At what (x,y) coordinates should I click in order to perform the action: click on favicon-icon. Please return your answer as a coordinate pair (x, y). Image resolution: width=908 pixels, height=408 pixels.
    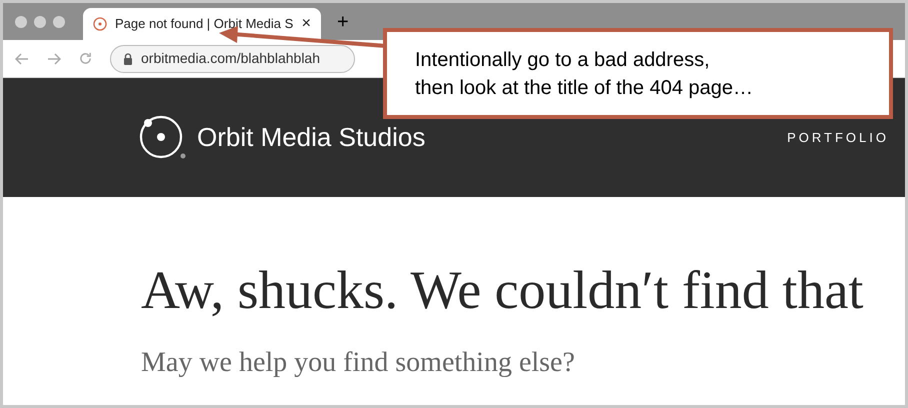
    Looking at the image, I should click on (100, 24).